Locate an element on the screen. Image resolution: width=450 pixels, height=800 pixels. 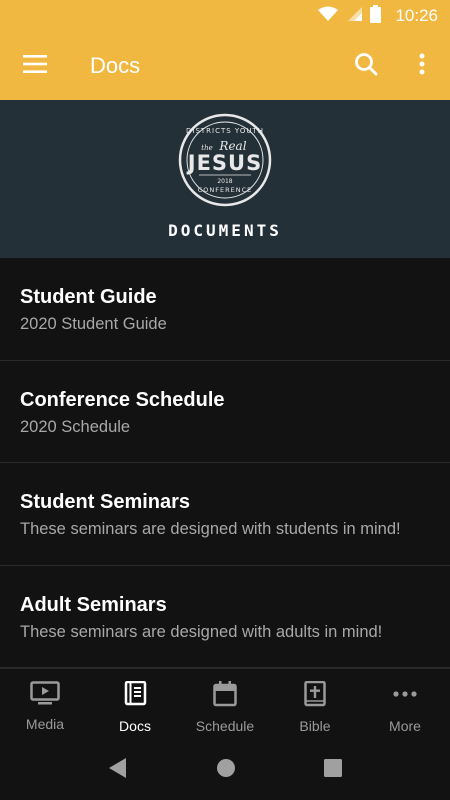
nav-item-bible: Bible is located at coordinates (315, 704).